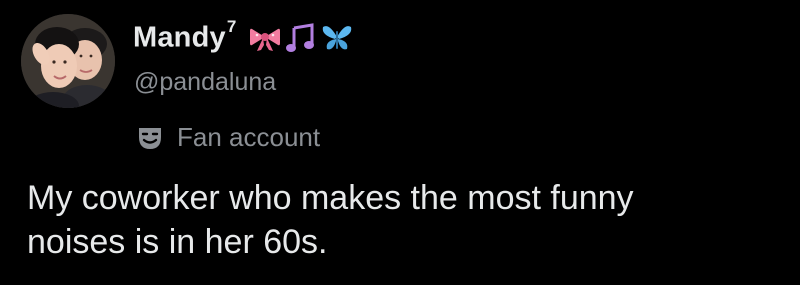  Describe the element at coordinates (301, 38) in the screenshot. I see `music-notes-icon` at that location.